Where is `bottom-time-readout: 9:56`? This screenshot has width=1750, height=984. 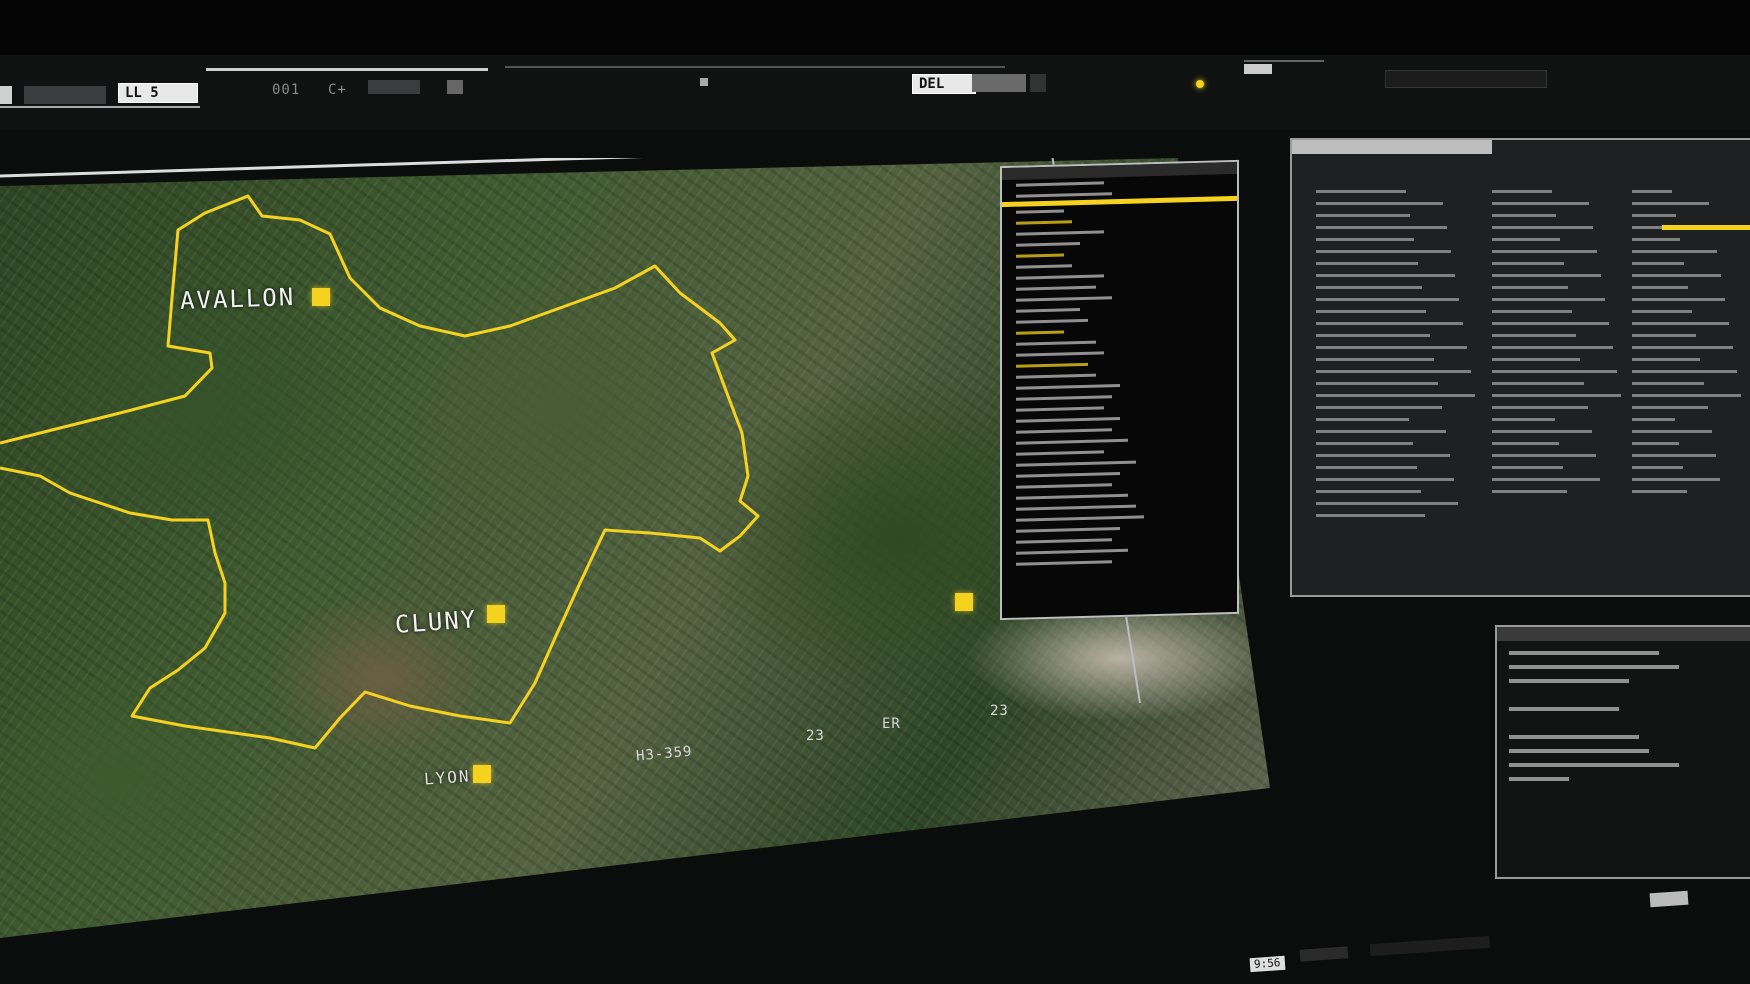 bottom-time-readout: 9:56 is located at coordinates (1267, 964).